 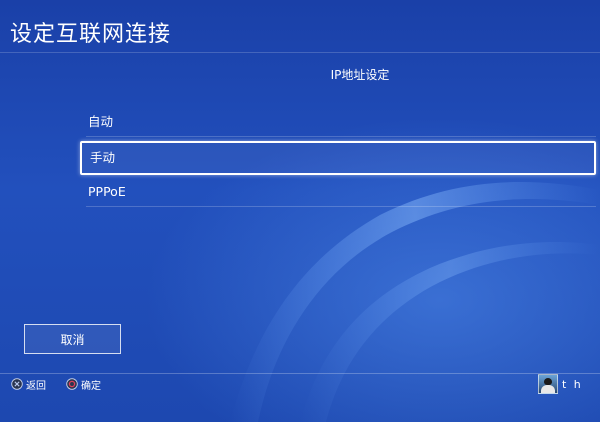 What do you see at coordinates (72, 384) in the screenshot?
I see `circle-button-icon` at bounding box center [72, 384].